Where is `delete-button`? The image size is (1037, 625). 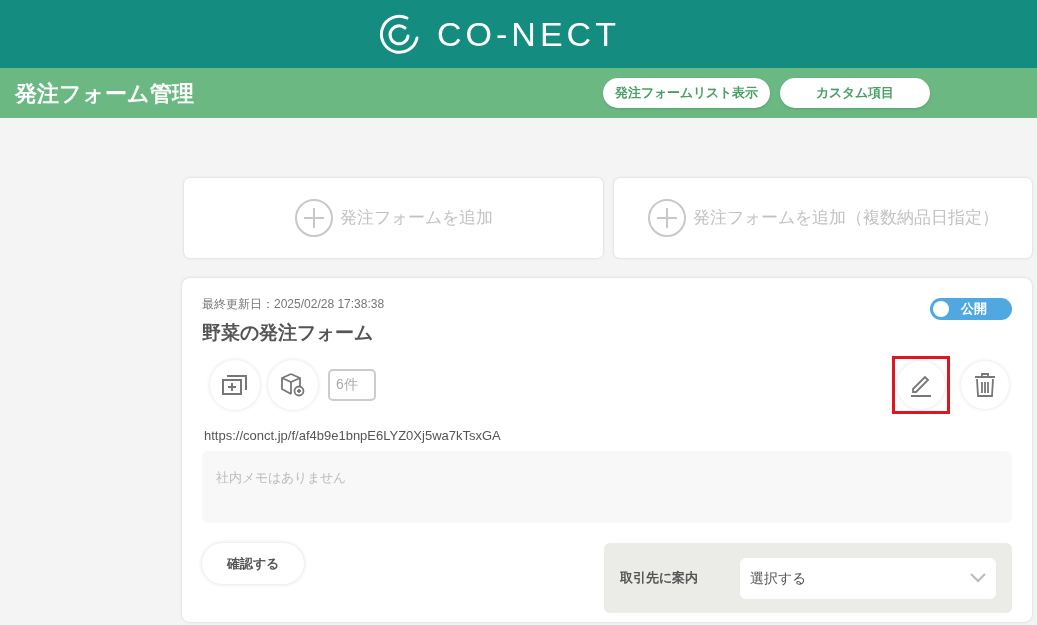 delete-button is located at coordinates (985, 384).